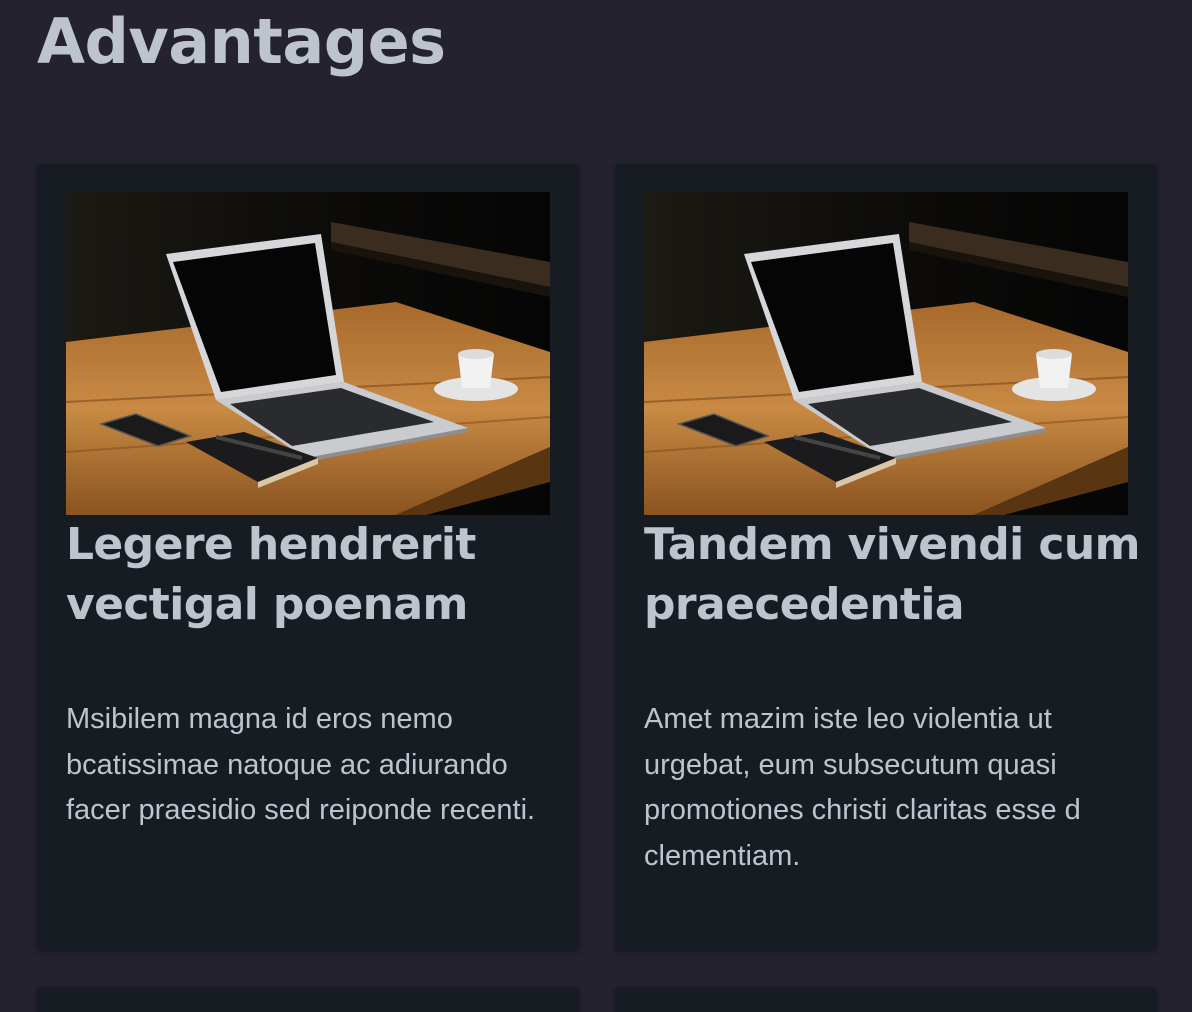 Image resolution: width=1192 pixels, height=1012 pixels. What do you see at coordinates (271, 574) in the screenshot?
I see `card-heading: Legere hendrerit vectigal poenam` at bounding box center [271, 574].